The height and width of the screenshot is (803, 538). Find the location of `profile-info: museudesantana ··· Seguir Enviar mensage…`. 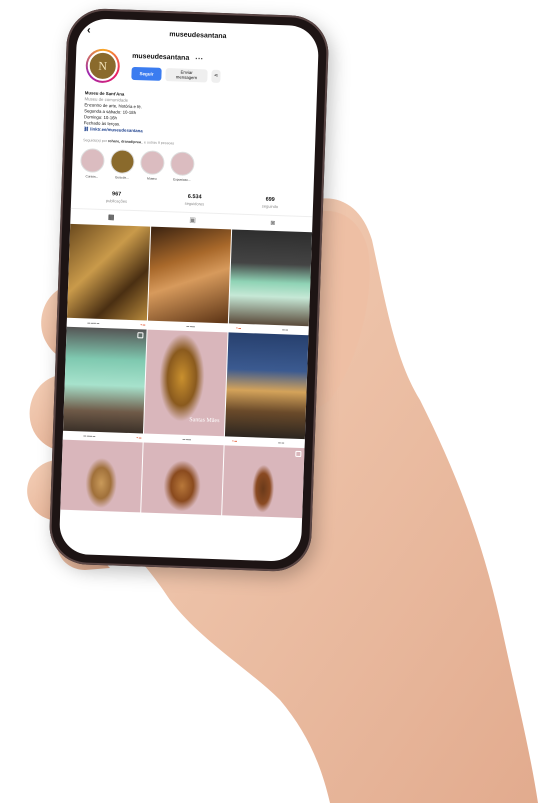

profile-info: museudesantana ··· Seguir Enviar mensage… is located at coordinates (176, 67).